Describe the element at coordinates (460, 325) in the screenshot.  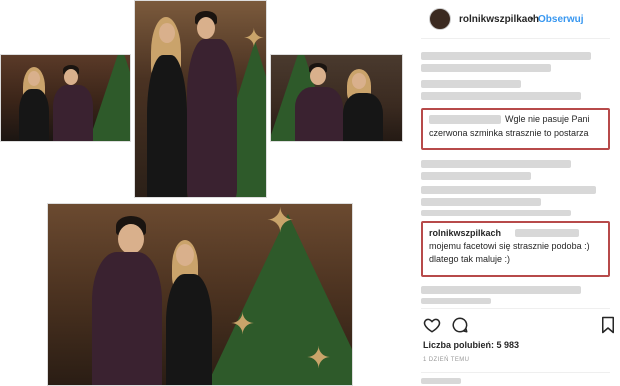
I see `comment-icon` at that location.